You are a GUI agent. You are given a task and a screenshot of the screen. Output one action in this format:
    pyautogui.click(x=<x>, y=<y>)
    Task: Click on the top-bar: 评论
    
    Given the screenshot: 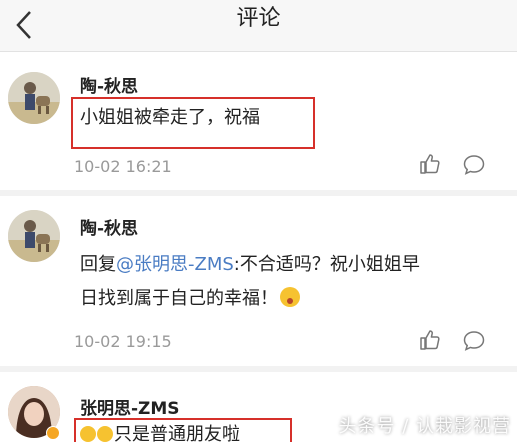 What is the action you would take?
    pyautogui.click(x=258, y=26)
    